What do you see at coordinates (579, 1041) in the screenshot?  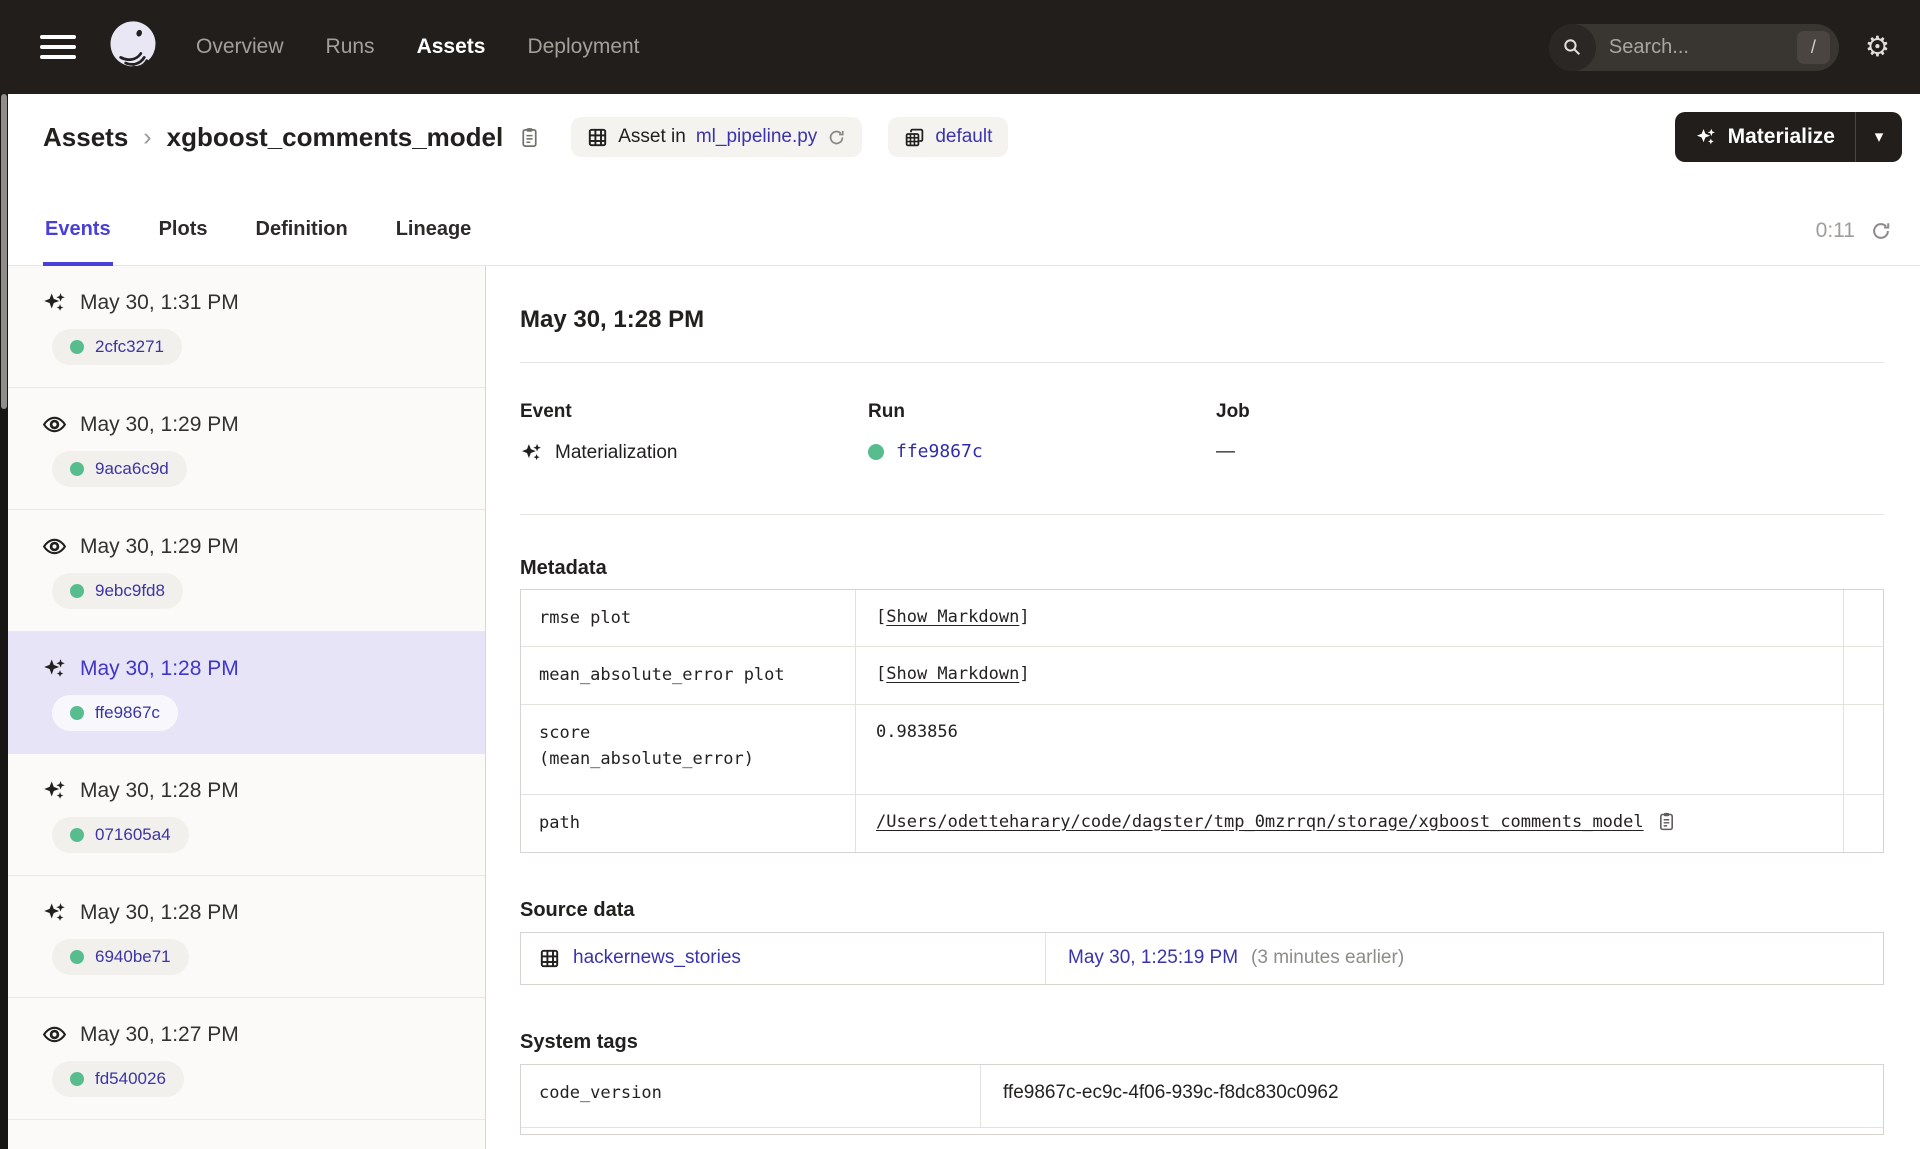 I see `system-tags-heading: System tags` at bounding box center [579, 1041].